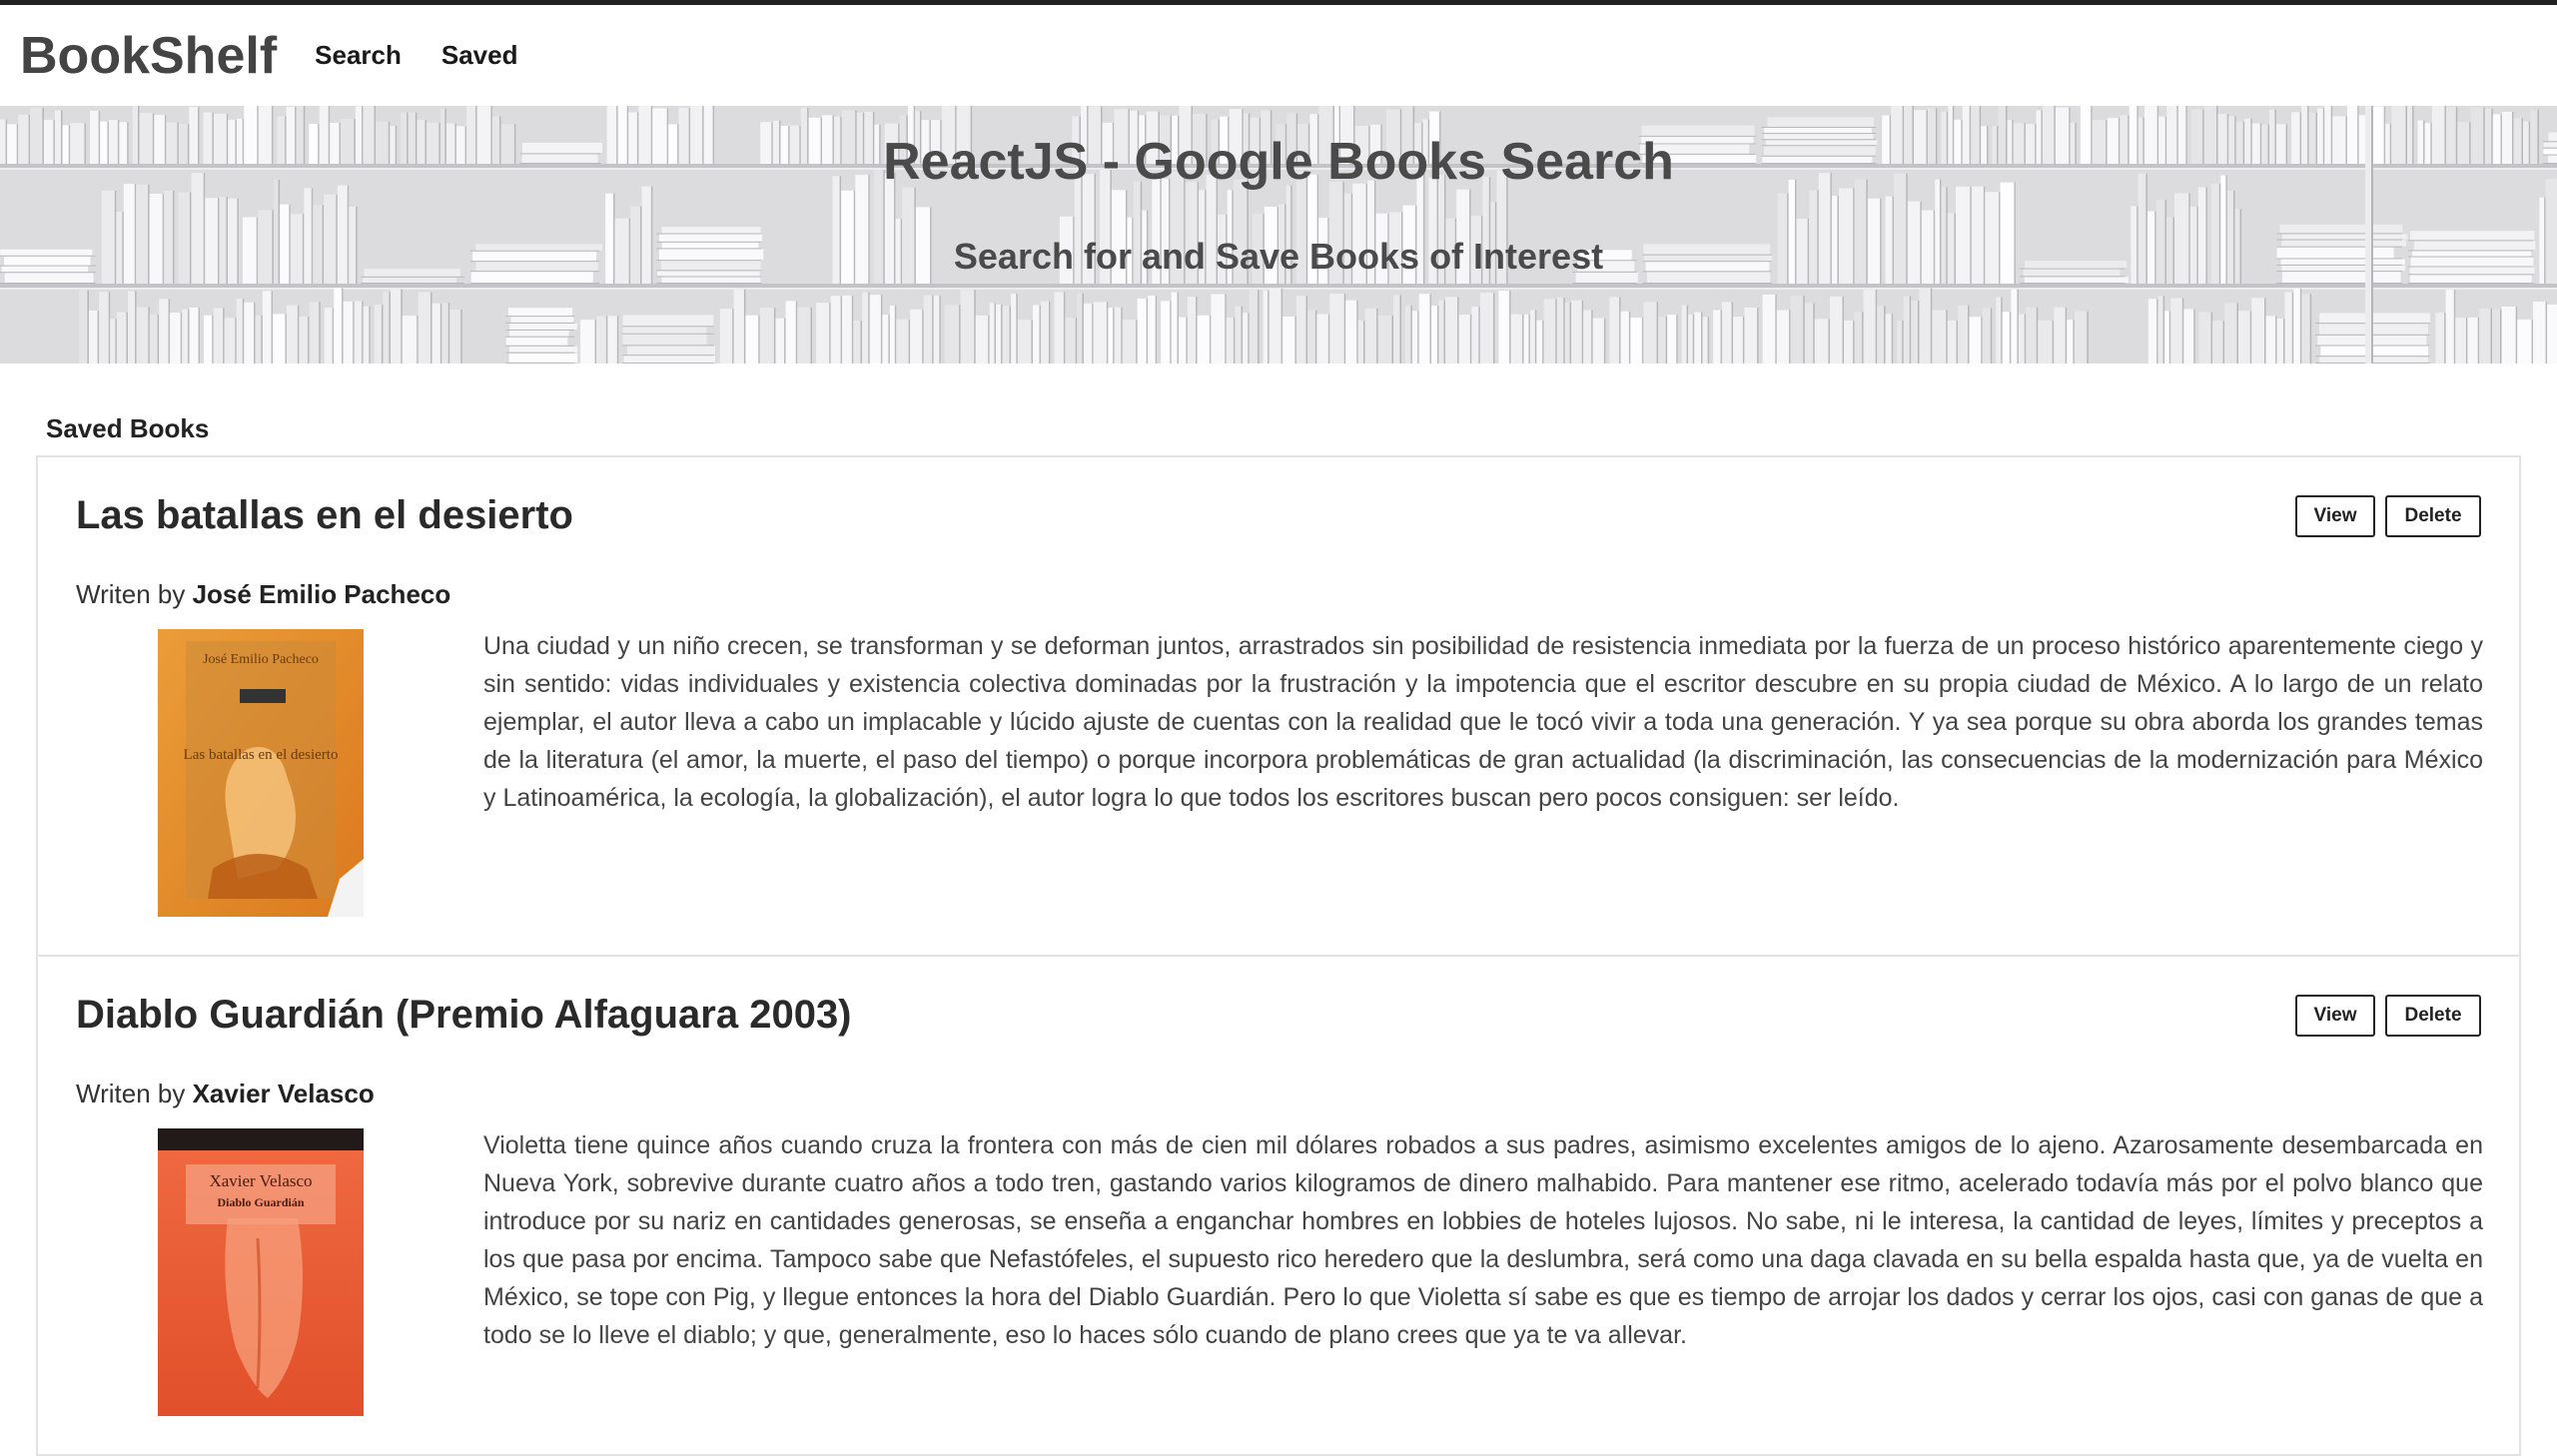  I want to click on author-line: Writen by Xavier Velasco, so click(225, 1094).